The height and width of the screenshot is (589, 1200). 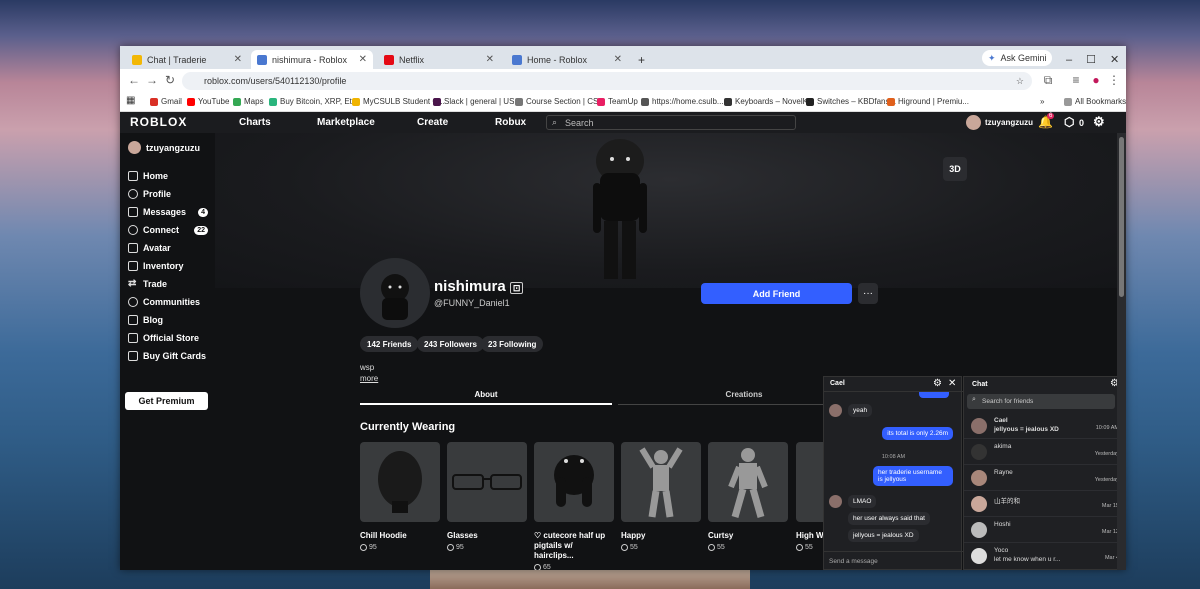 I want to click on chat-list-item: Yoco let me know when u r... Mar 4, so click(x=1045, y=556).